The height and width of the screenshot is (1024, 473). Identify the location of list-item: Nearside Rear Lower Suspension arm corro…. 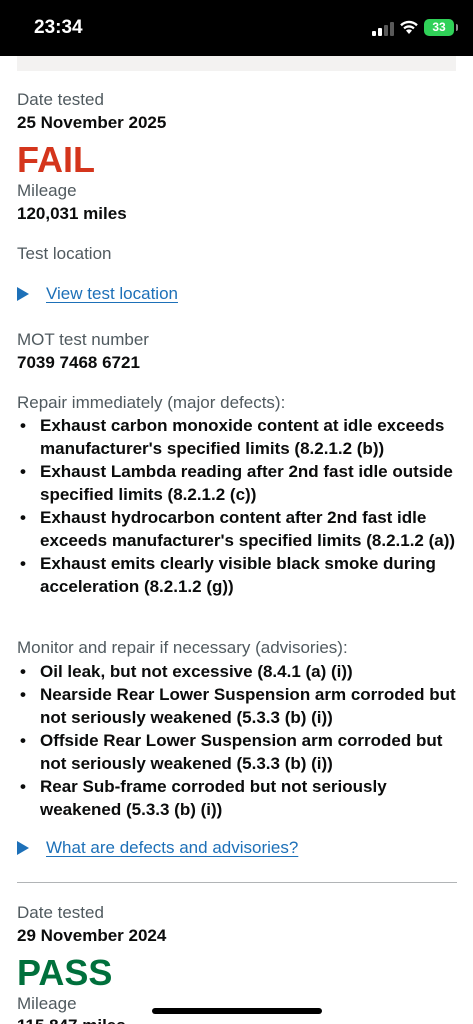
(237, 706).